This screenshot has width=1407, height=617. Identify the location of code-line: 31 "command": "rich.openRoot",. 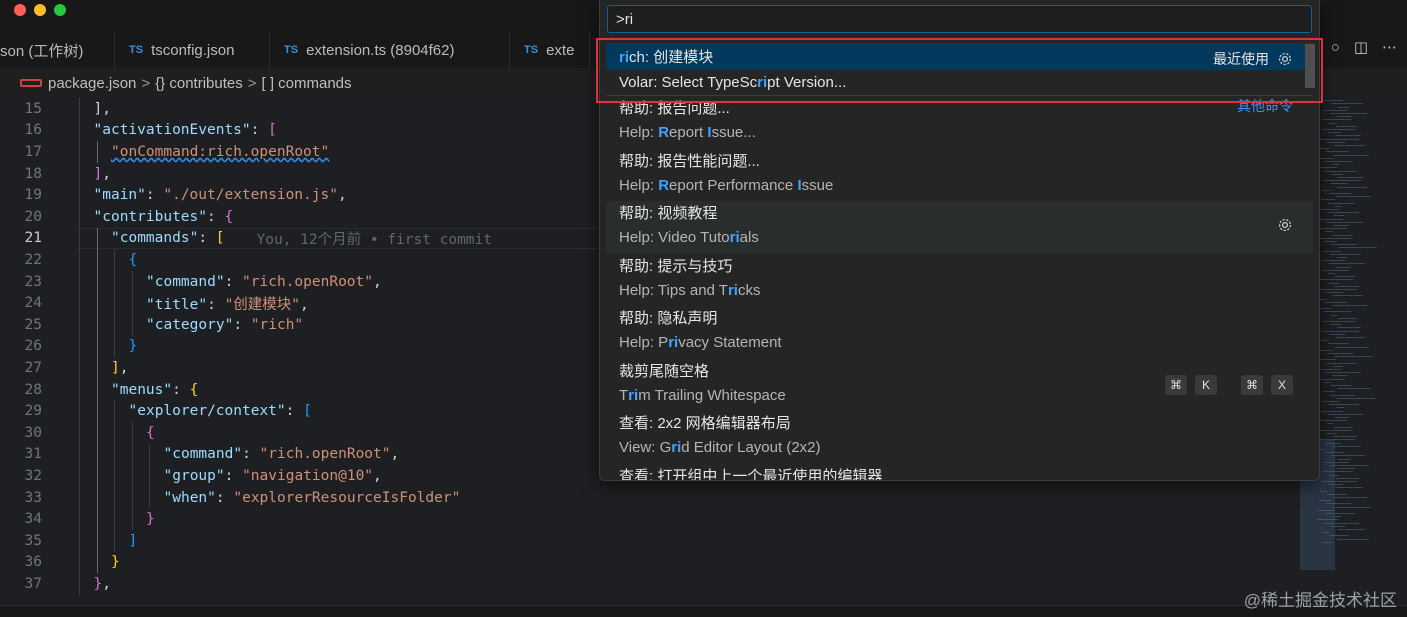
(200, 455).